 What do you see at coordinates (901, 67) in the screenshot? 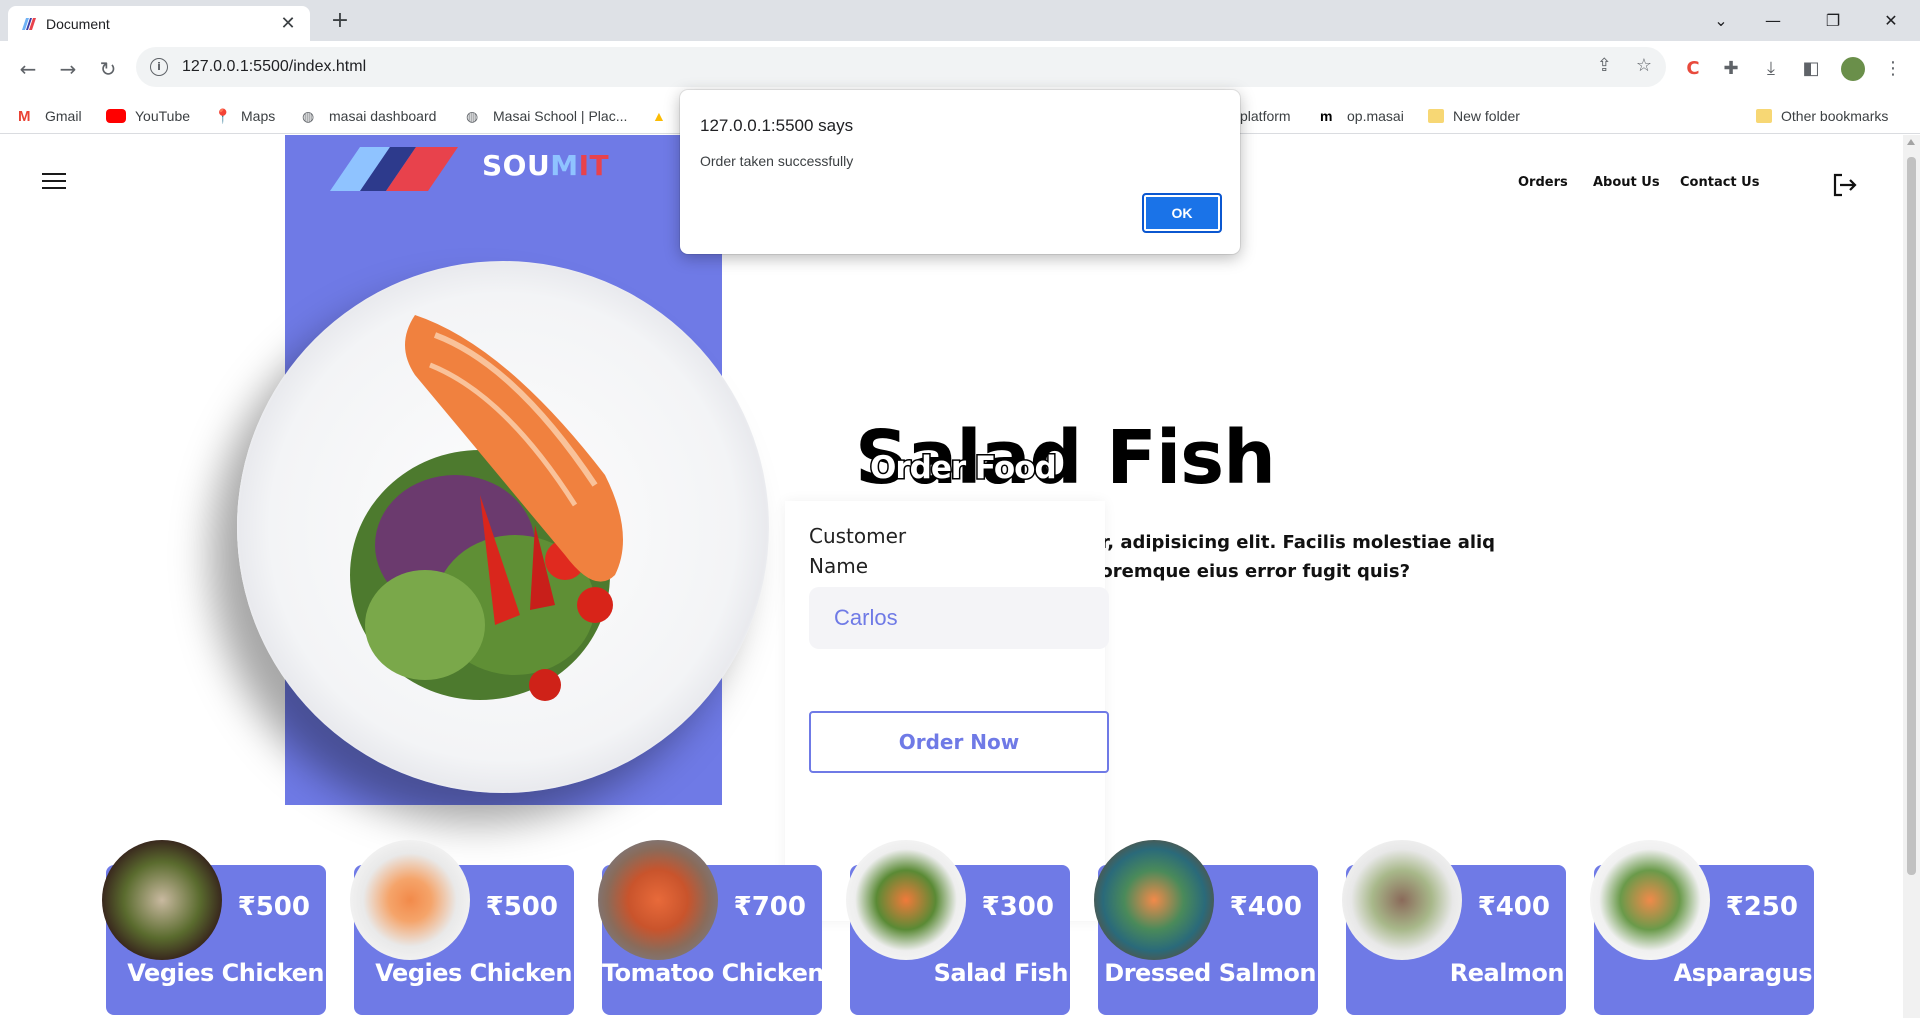
I see `address-bar: i 127.0.0.1:5500/index.html ⇪ ☆` at bounding box center [901, 67].